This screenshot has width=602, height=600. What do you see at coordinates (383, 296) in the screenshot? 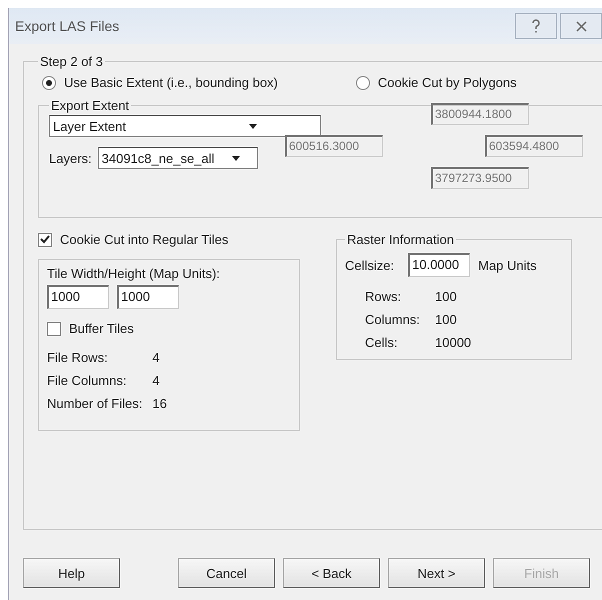
I see `stat-label: Rows:` at bounding box center [383, 296].